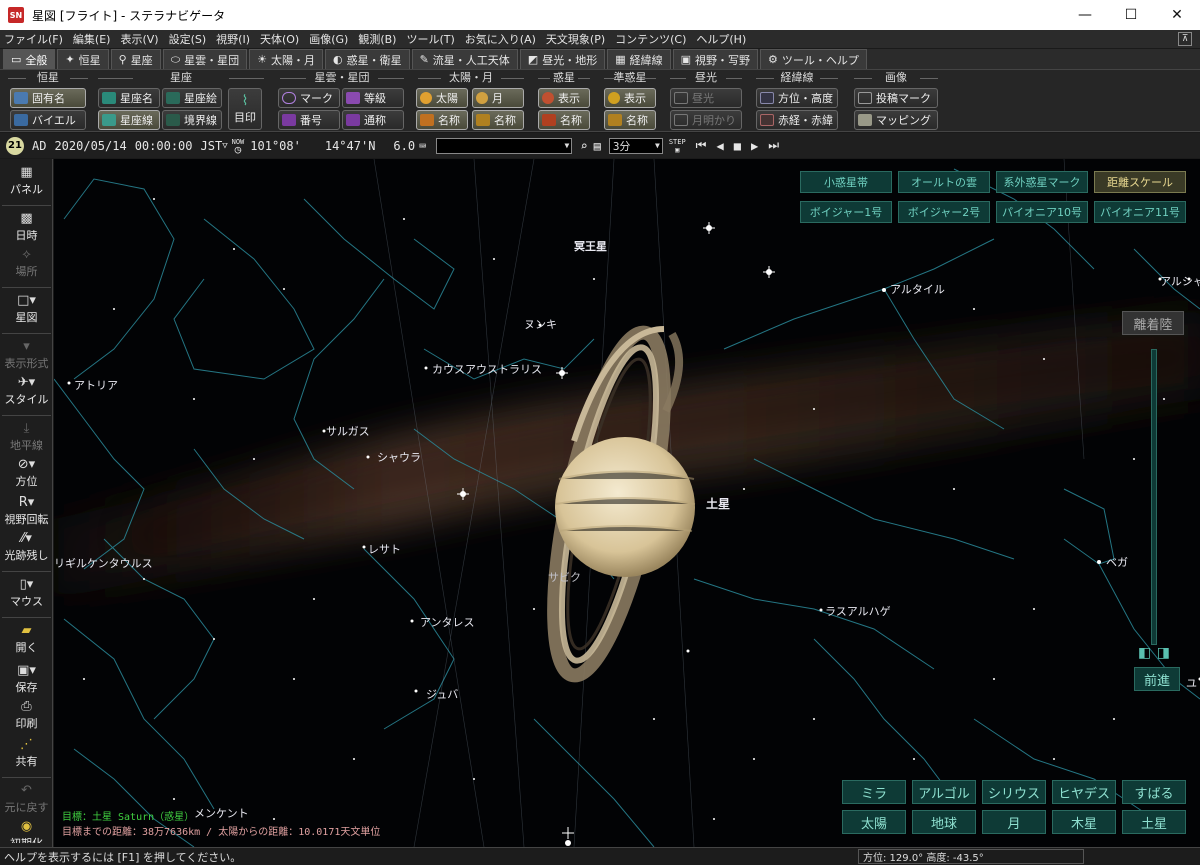 The height and width of the screenshot is (865, 1200). Describe the element at coordinates (221, 813) in the screenshot. I see `label-menkent: メンケント` at that location.